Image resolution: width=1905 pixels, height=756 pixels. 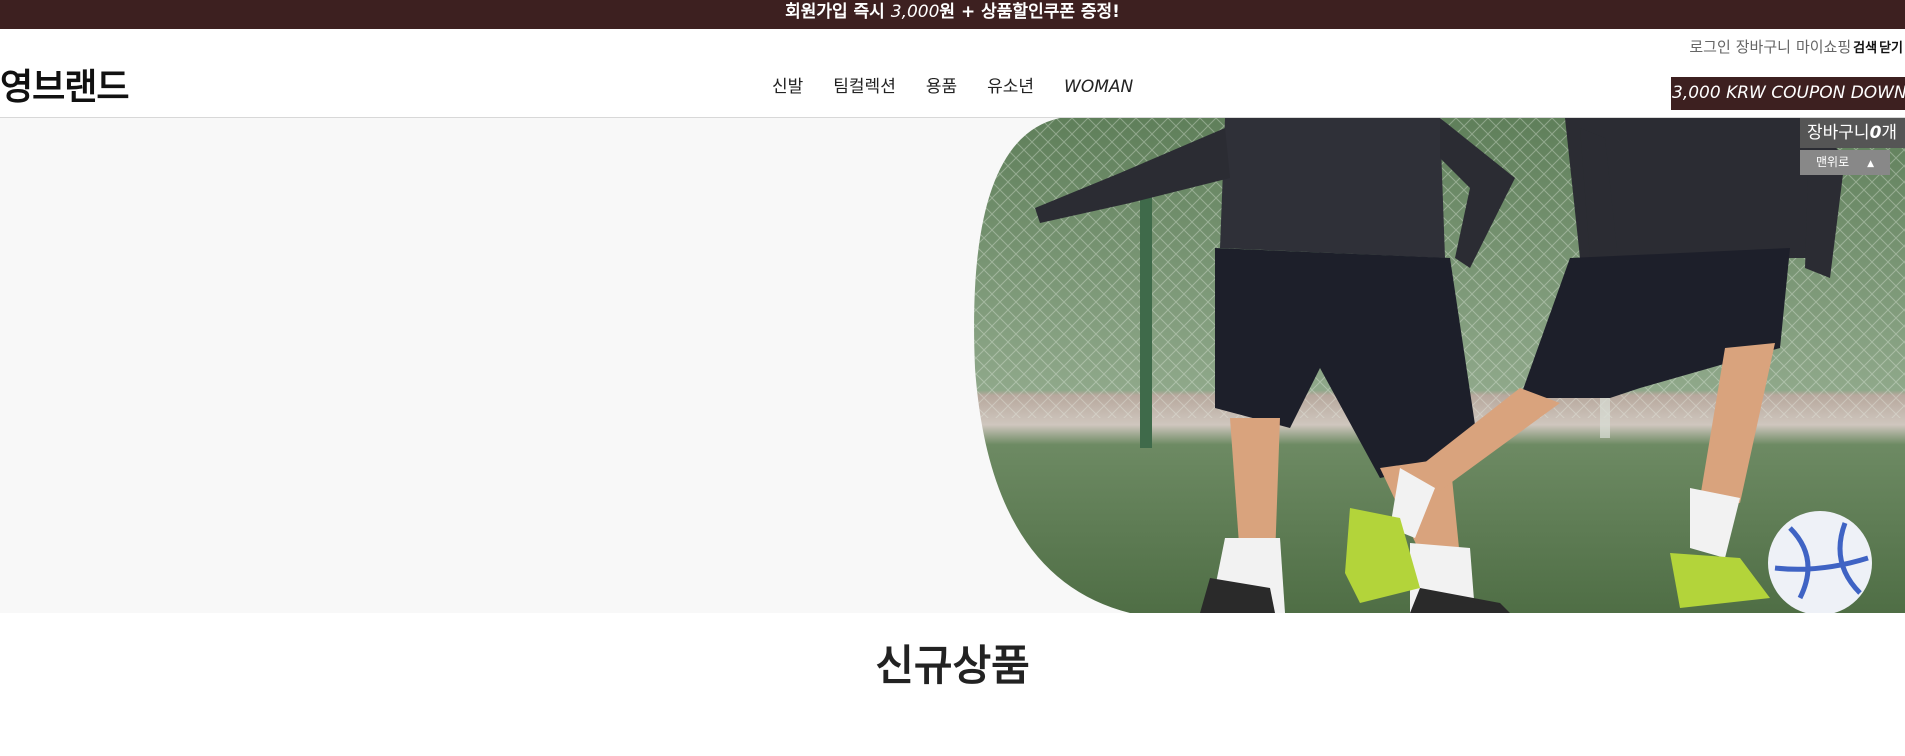 What do you see at coordinates (941, 87) in the screenshot?
I see `nav-item-equipment: 용품` at bounding box center [941, 87].